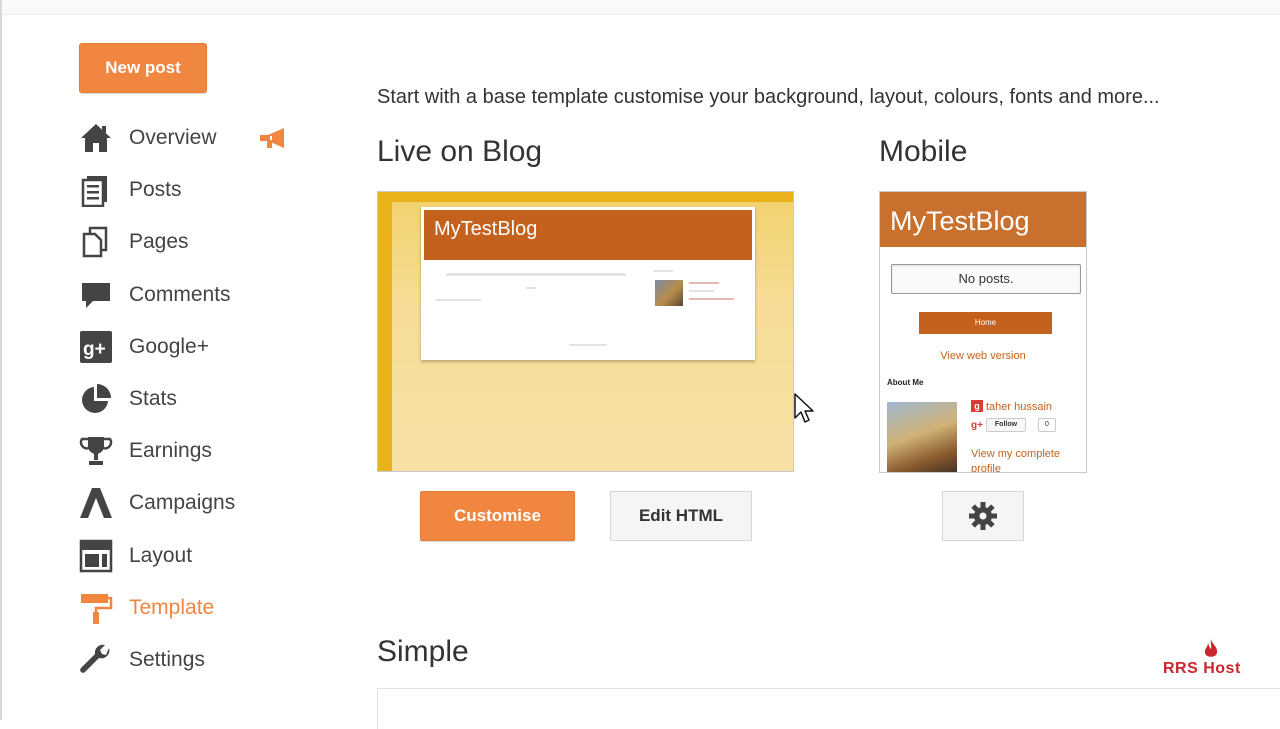 The width and height of the screenshot is (1280, 729). I want to click on mobile-settings-button, so click(983, 516).